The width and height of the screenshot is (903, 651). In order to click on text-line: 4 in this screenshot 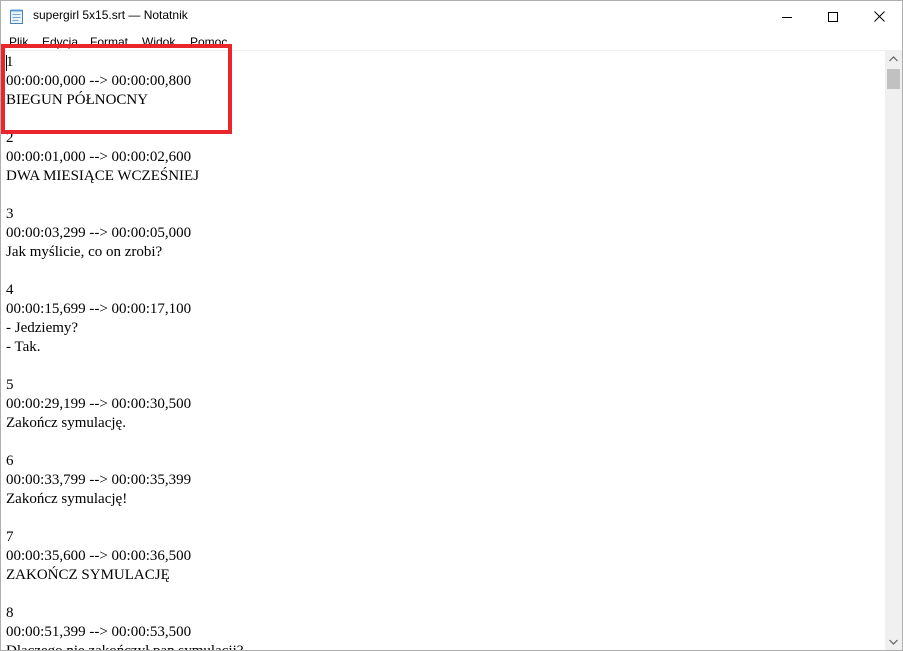, I will do `click(10, 290)`.